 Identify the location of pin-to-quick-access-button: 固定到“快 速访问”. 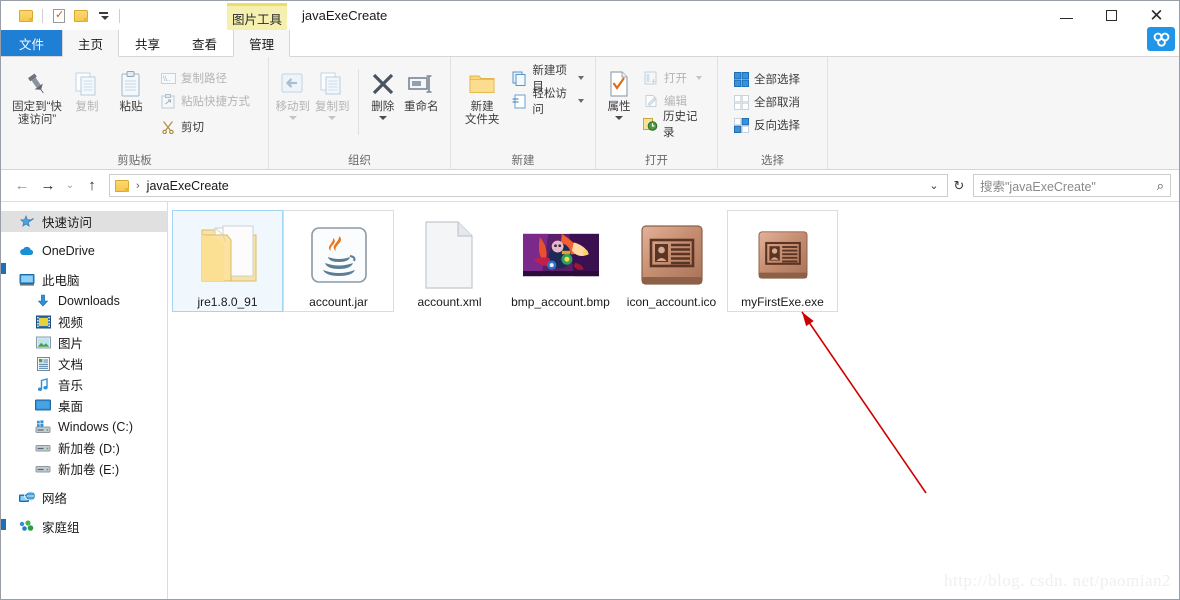
(37, 95).